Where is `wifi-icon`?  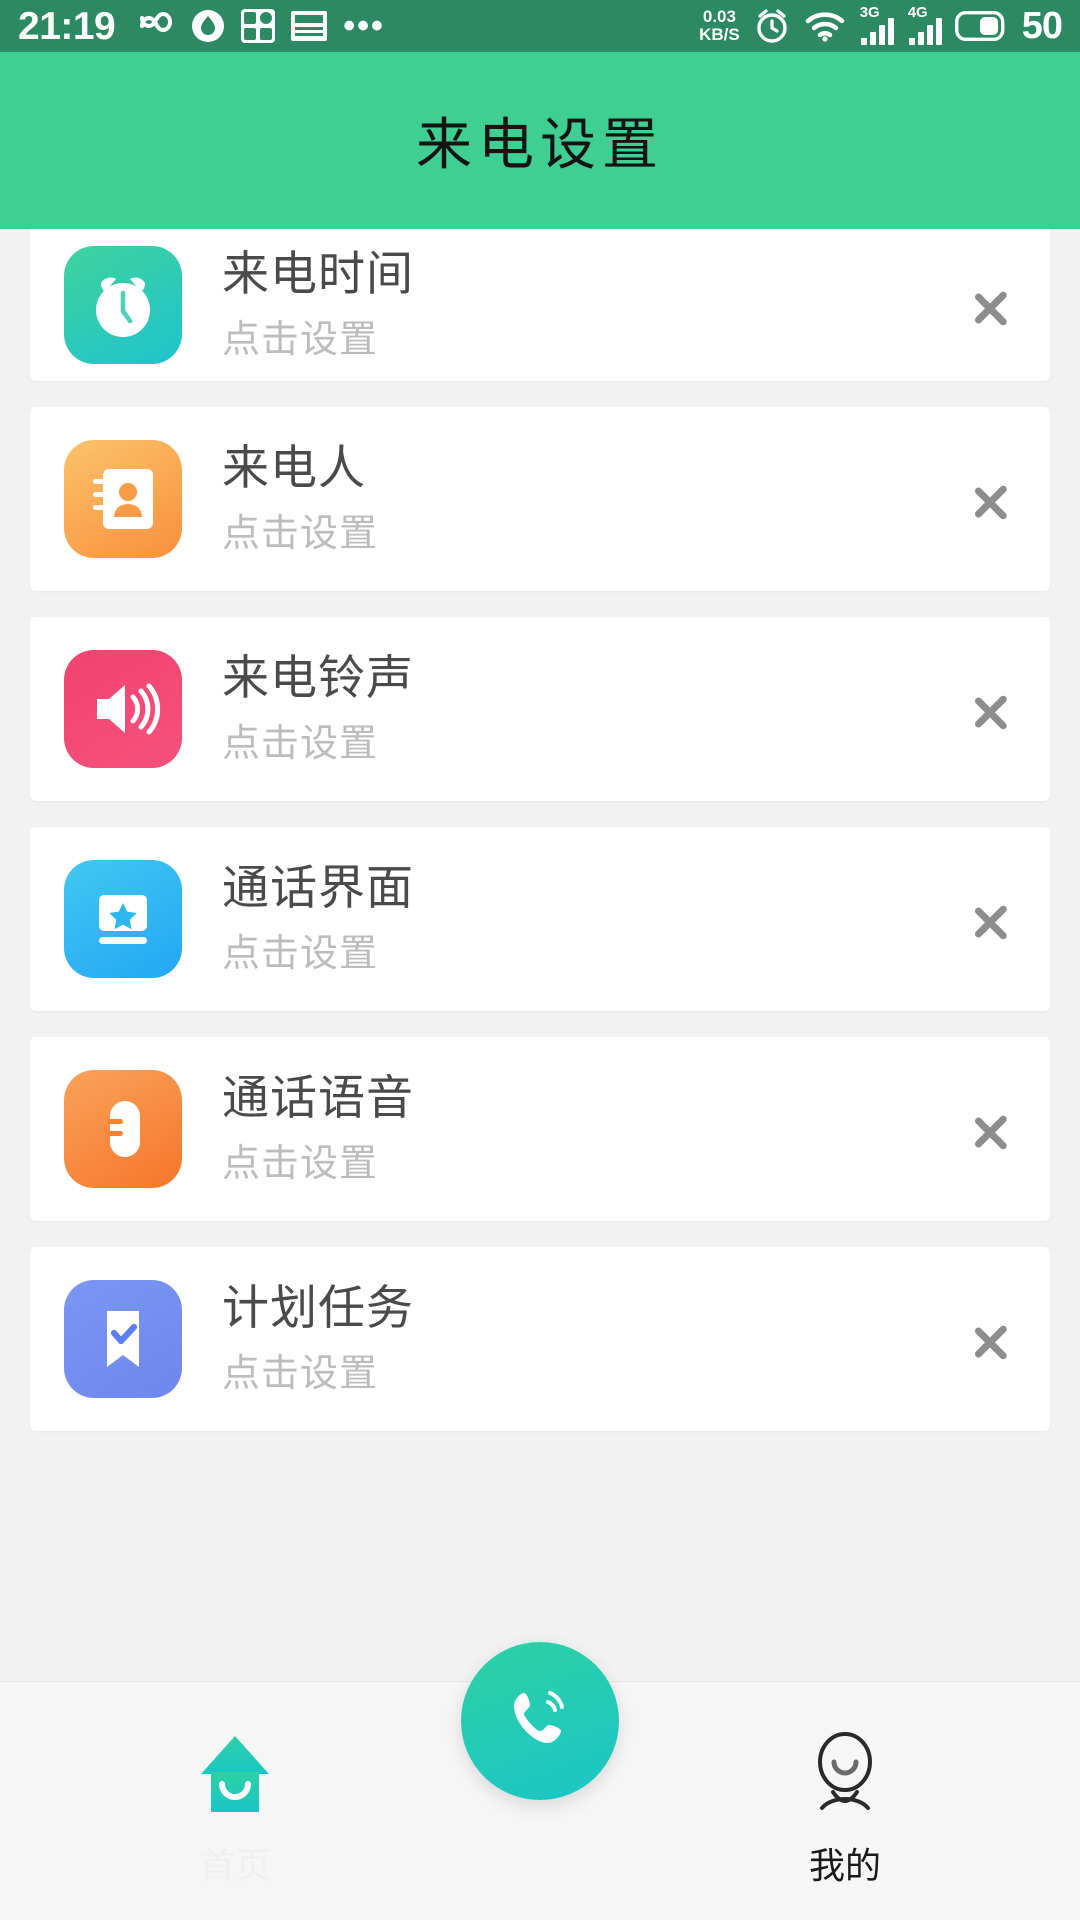
wifi-icon is located at coordinates (825, 26).